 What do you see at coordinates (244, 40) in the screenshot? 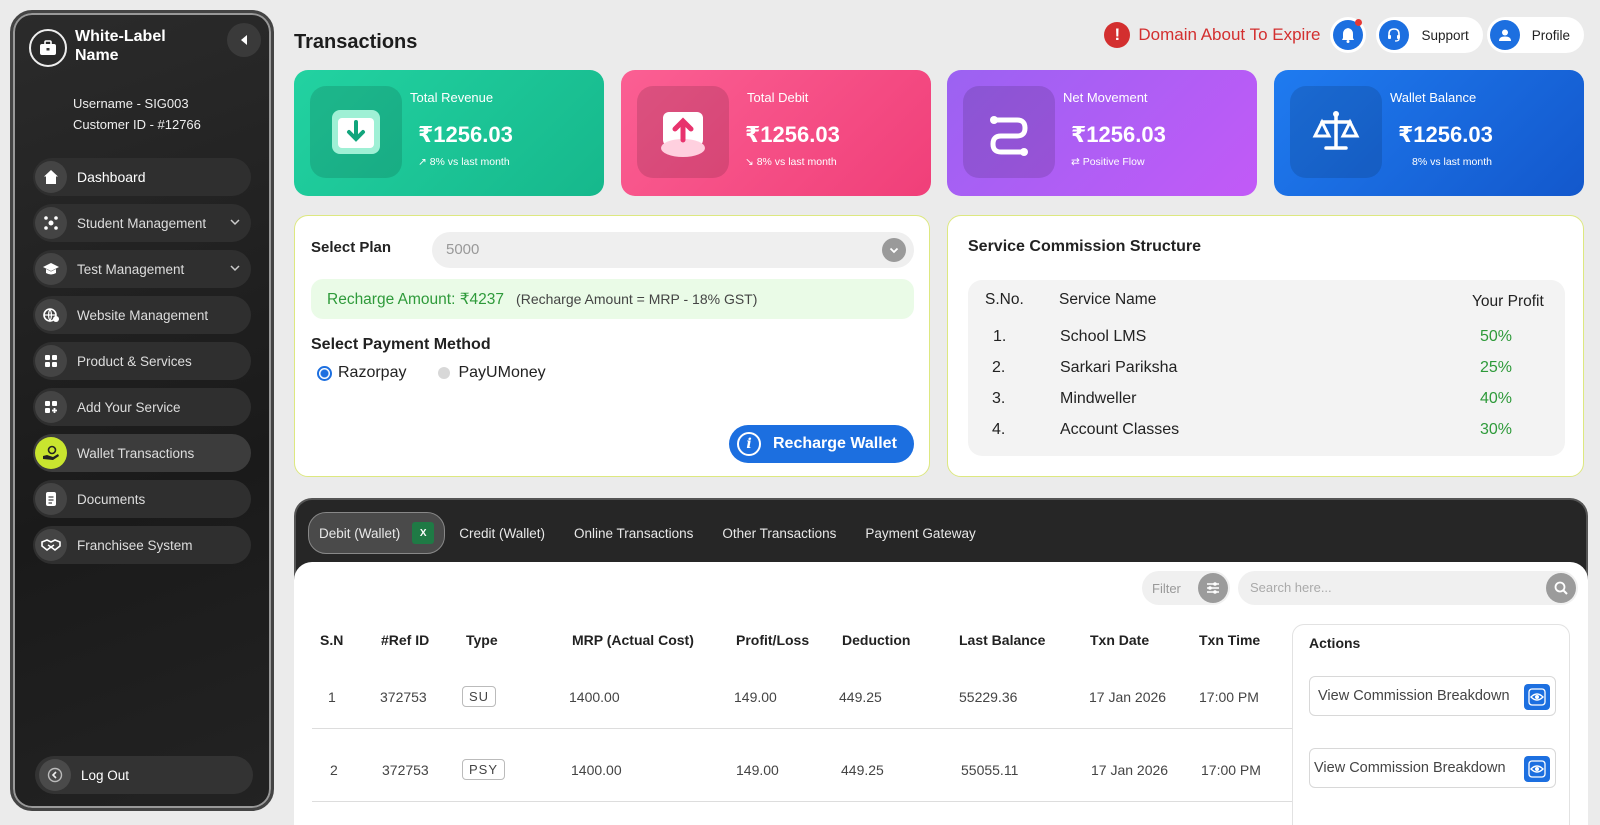
I see `collapse-sidebar-button` at bounding box center [244, 40].